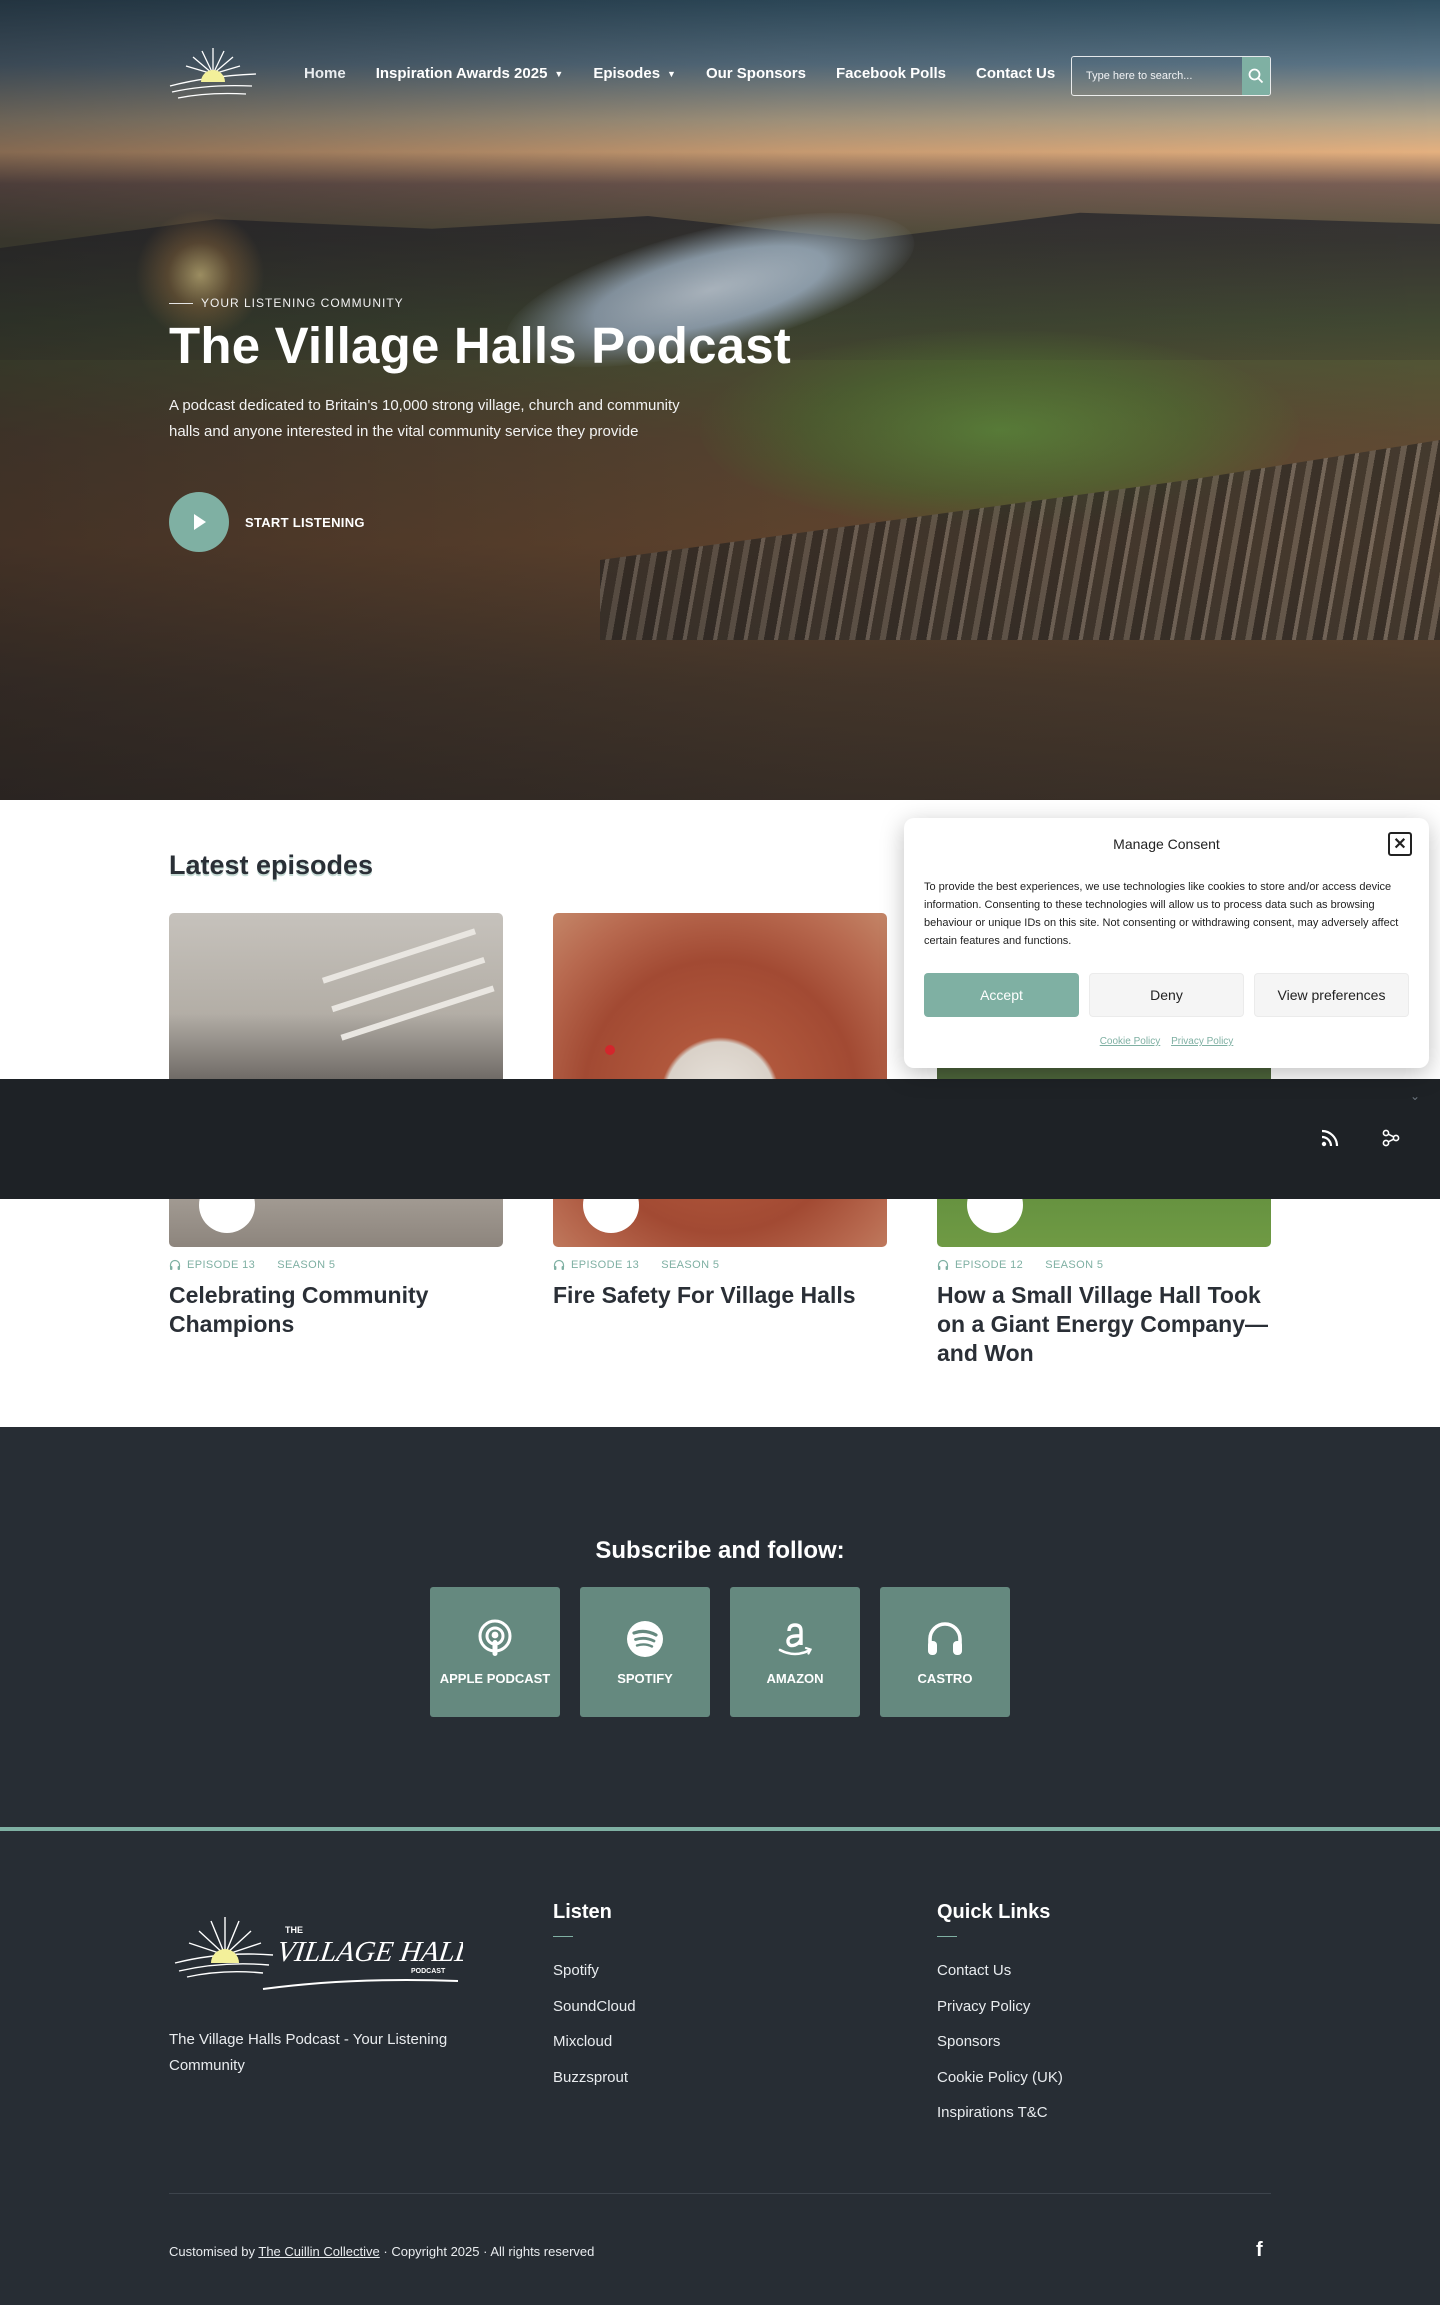 The width and height of the screenshot is (1440, 2305). What do you see at coordinates (495, 1678) in the screenshot?
I see `tile-label: APPLE PODCAST` at bounding box center [495, 1678].